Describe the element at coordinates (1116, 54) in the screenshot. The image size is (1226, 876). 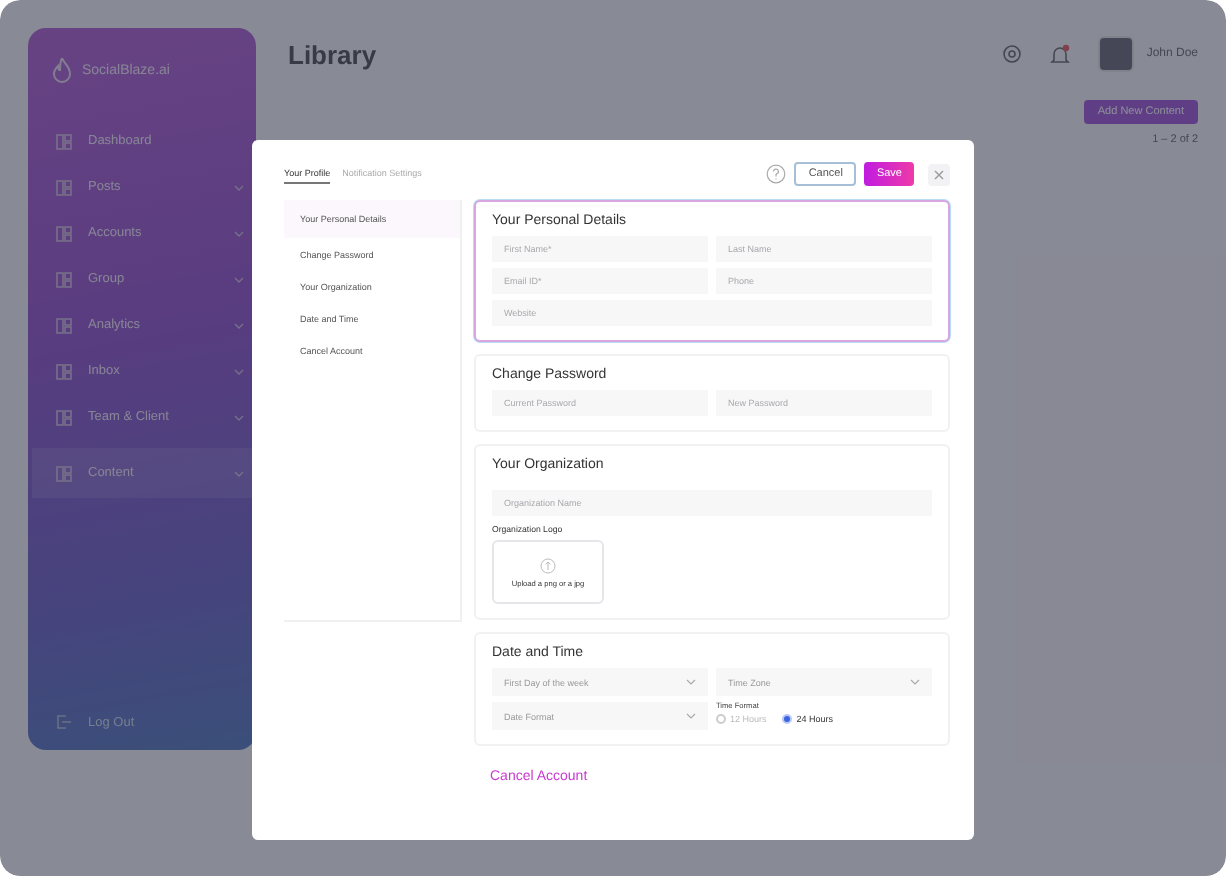
I see `avatar` at that location.